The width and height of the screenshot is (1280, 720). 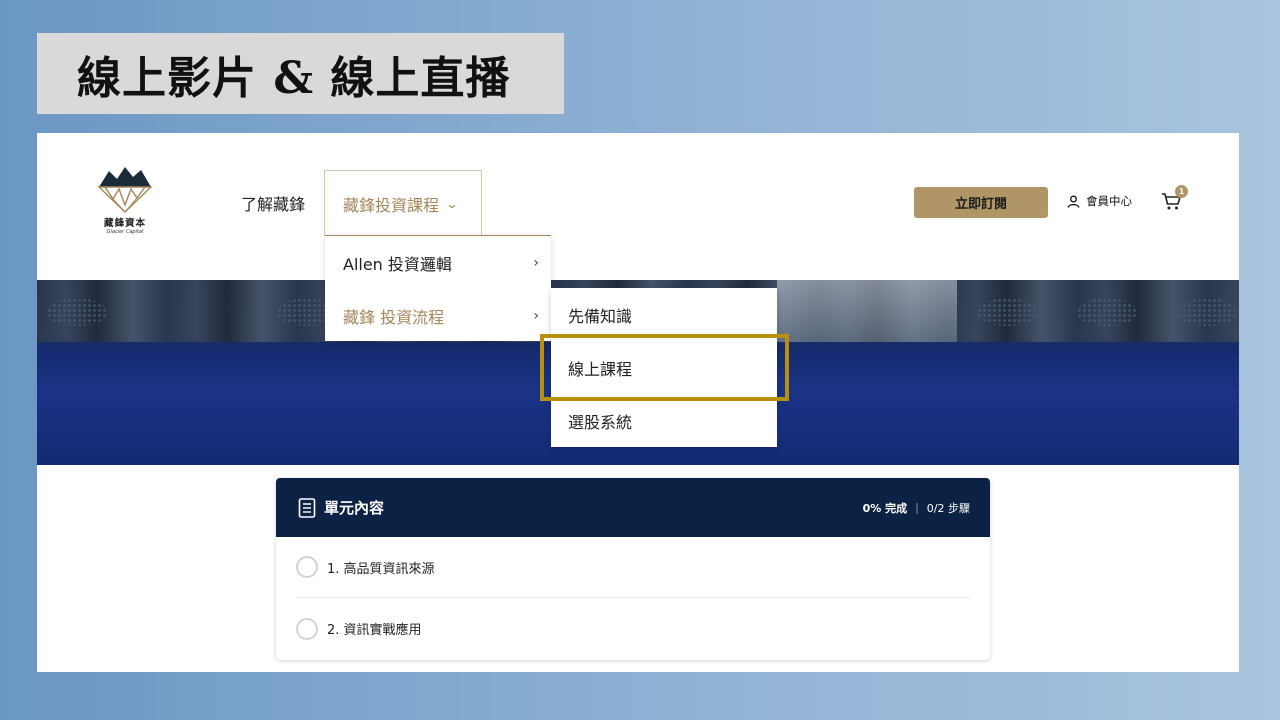 I want to click on unit-title: 單元內容, so click(x=354, y=508).